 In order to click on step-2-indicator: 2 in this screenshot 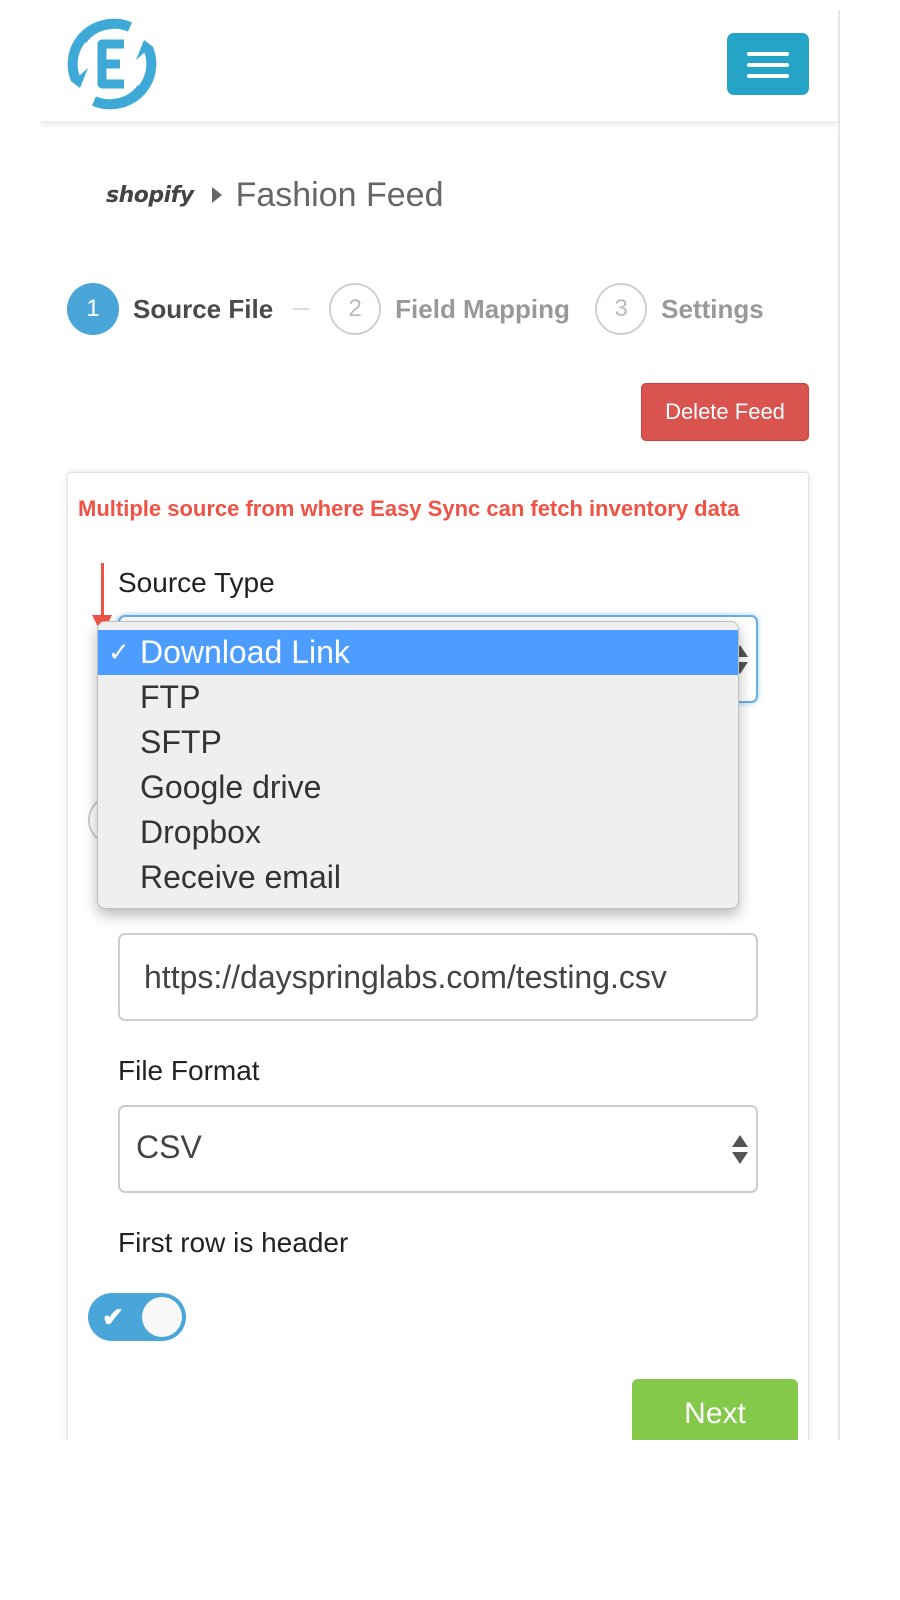, I will do `click(355, 309)`.